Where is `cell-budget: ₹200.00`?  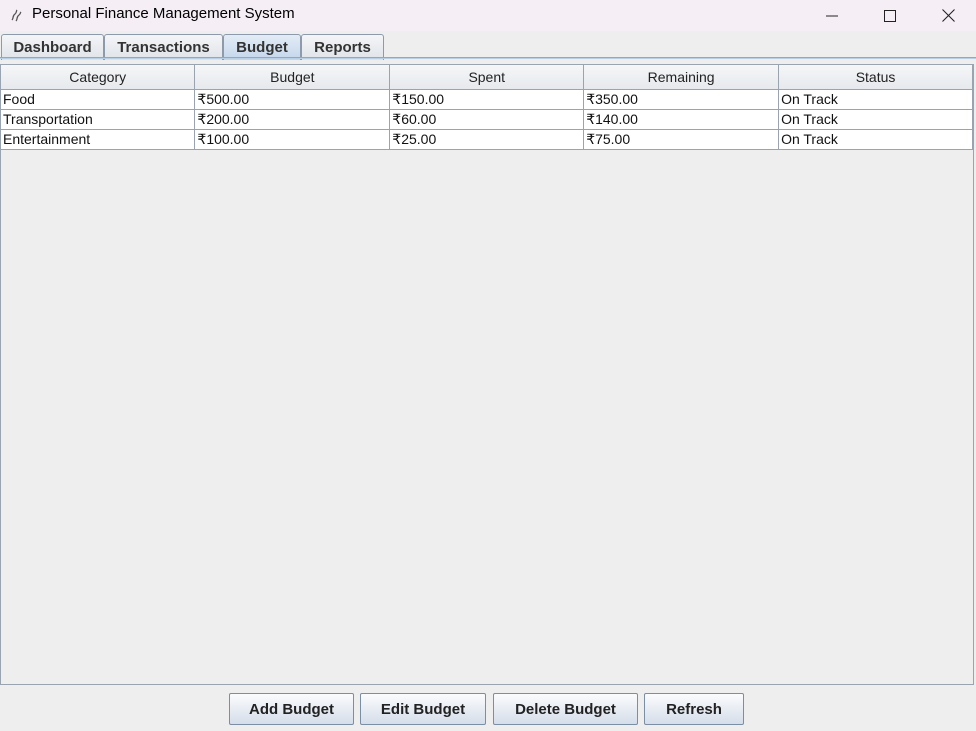
cell-budget: ₹200.00 is located at coordinates (292, 119).